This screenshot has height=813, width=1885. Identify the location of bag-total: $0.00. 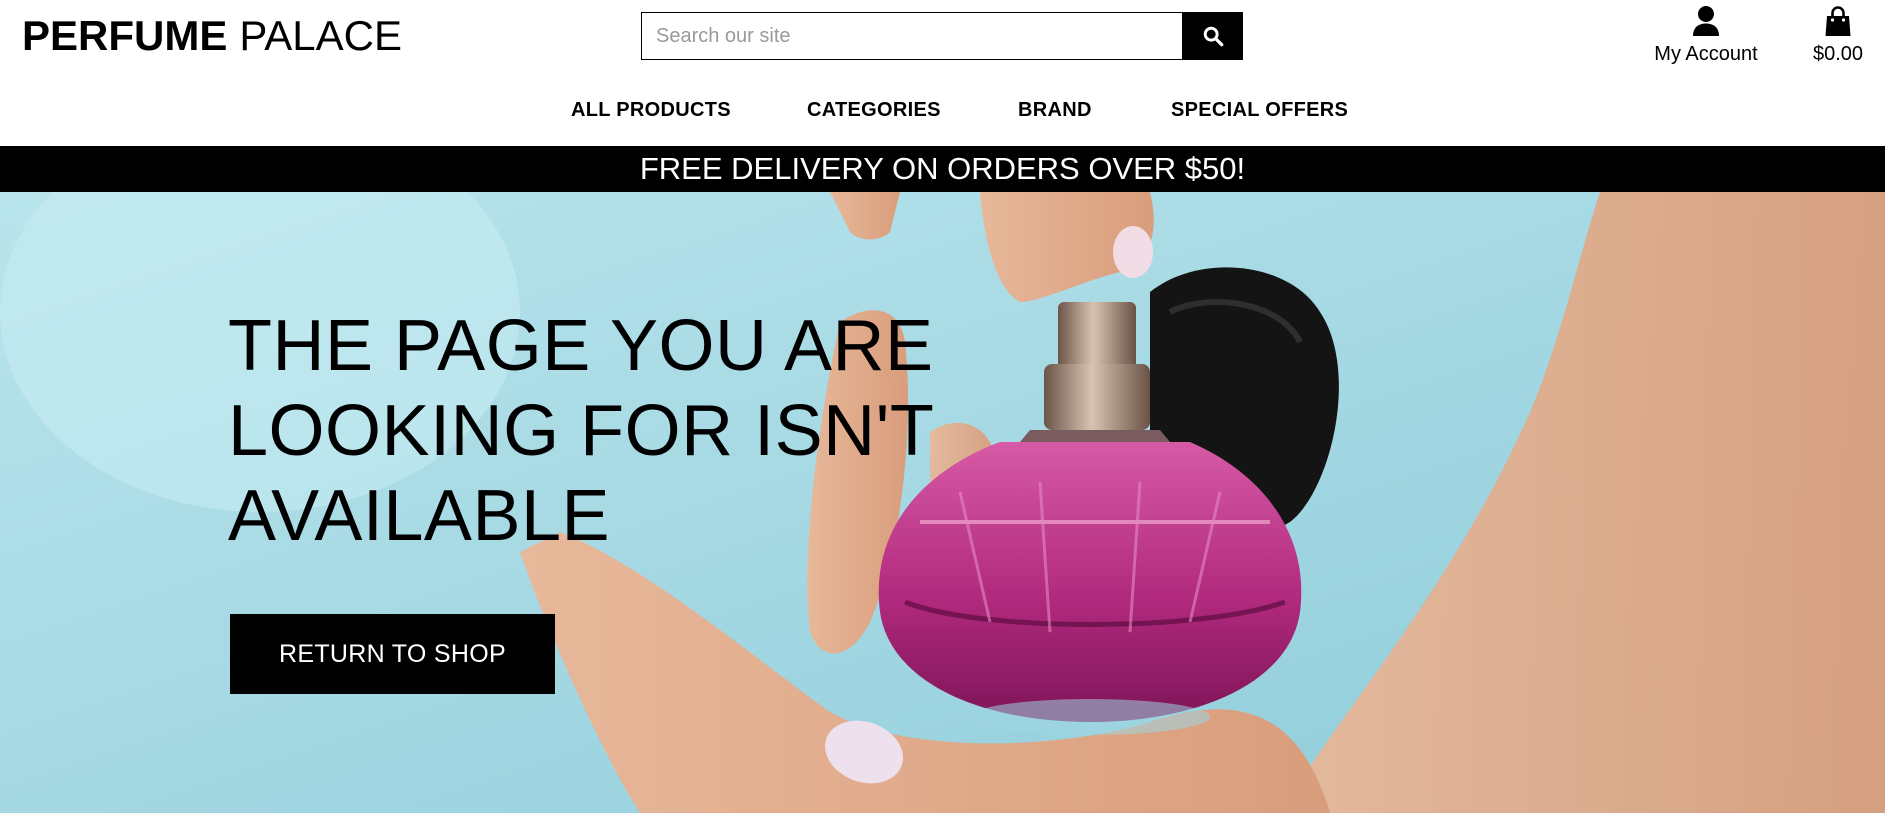
(1838, 54).